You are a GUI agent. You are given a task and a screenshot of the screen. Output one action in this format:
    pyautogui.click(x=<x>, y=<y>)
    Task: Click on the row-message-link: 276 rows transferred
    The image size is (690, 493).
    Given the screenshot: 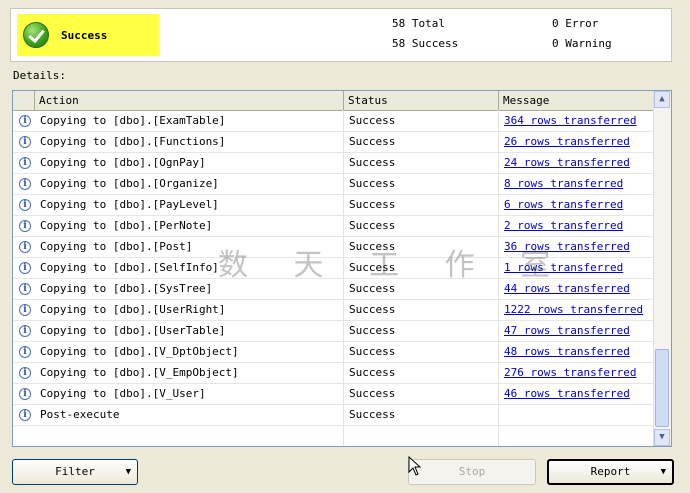 What is the action you would take?
    pyautogui.click(x=570, y=373)
    